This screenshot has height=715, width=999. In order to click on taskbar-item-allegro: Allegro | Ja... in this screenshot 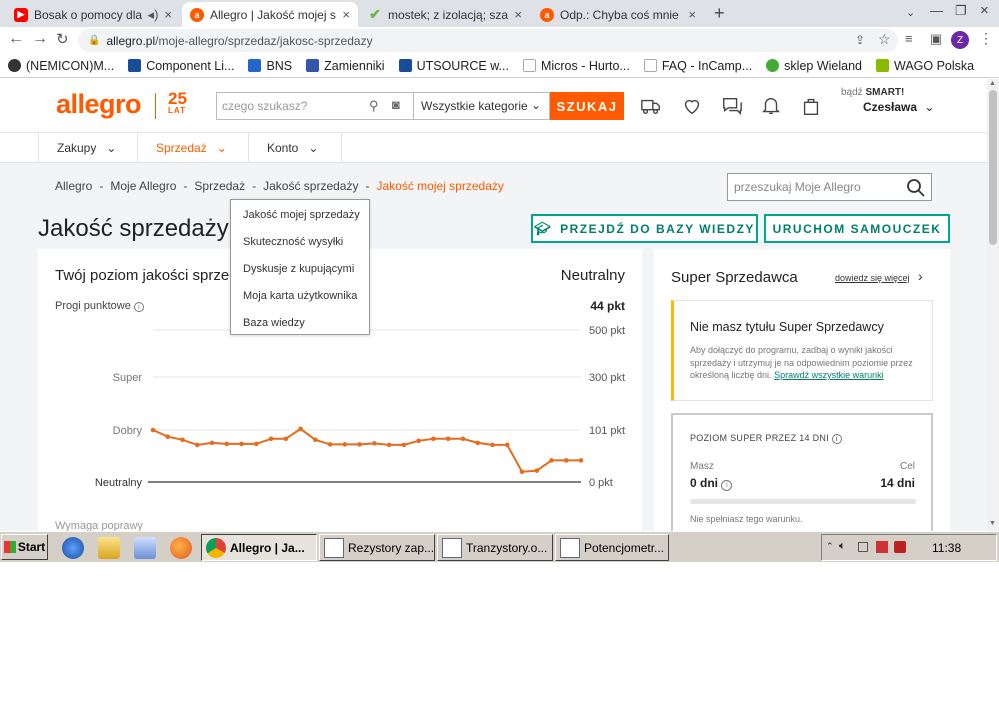, I will do `click(259, 547)`.